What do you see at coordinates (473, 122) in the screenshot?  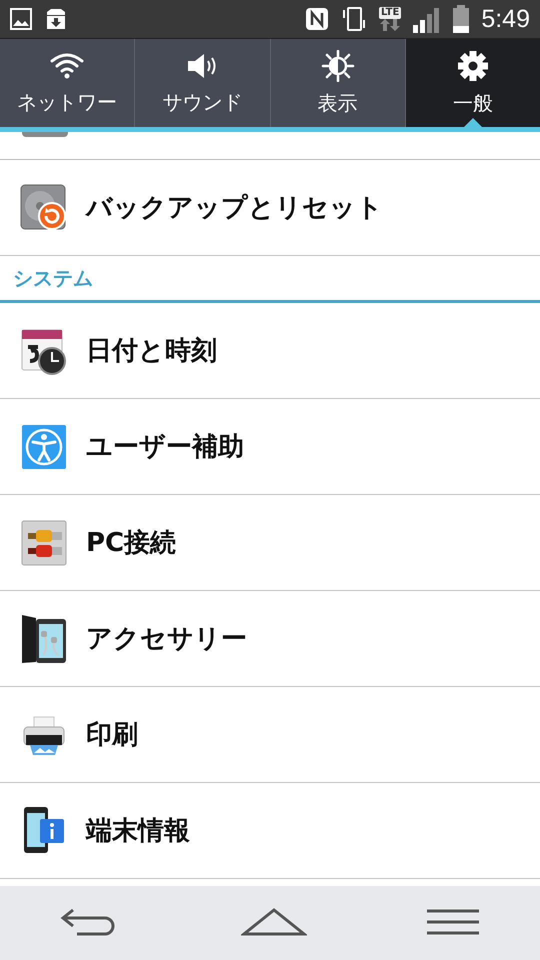 I see `selection-pointer` at bounding box center [473, 122].